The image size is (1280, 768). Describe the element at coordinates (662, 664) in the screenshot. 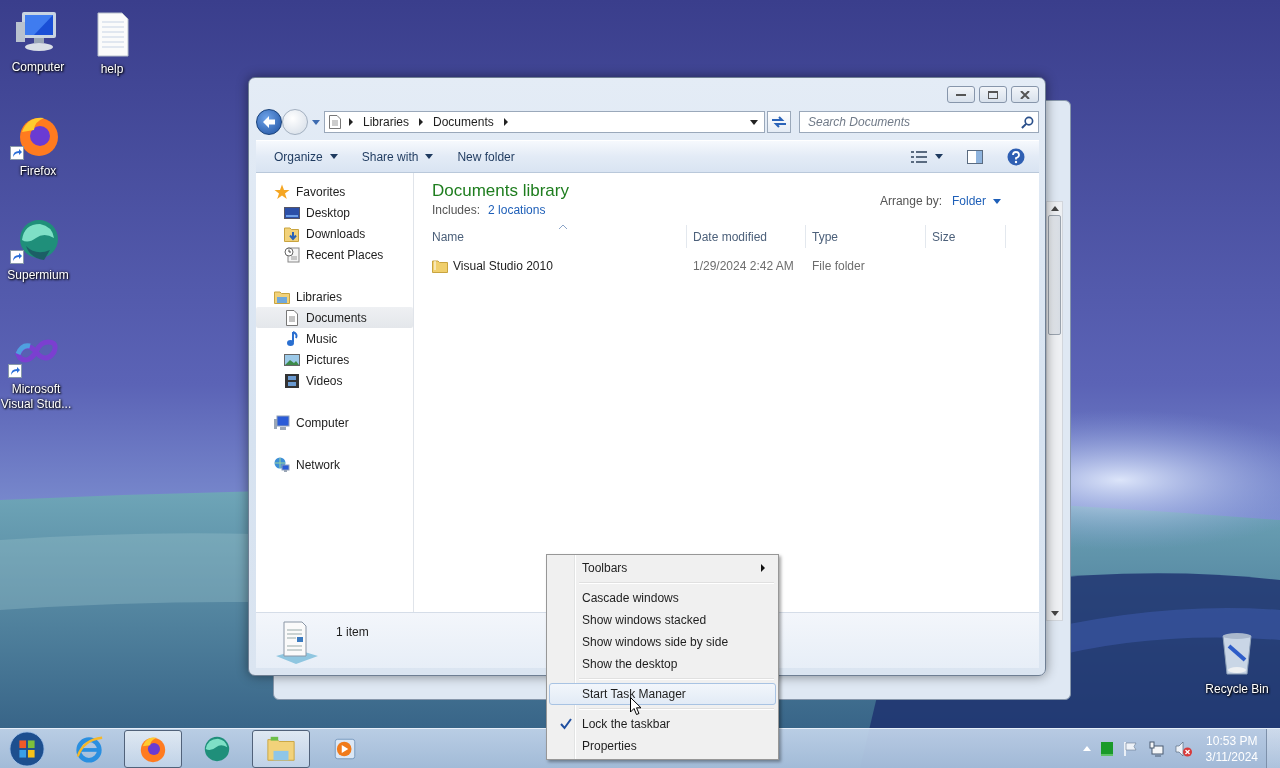

I see `menu-item: Show the desktop` at that location.